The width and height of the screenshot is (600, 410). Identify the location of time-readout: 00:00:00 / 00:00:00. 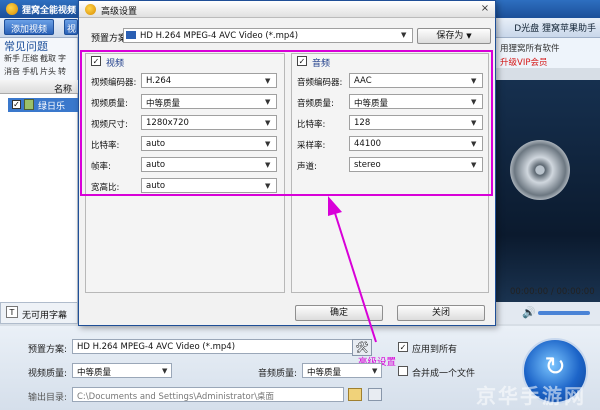
(552, 292).